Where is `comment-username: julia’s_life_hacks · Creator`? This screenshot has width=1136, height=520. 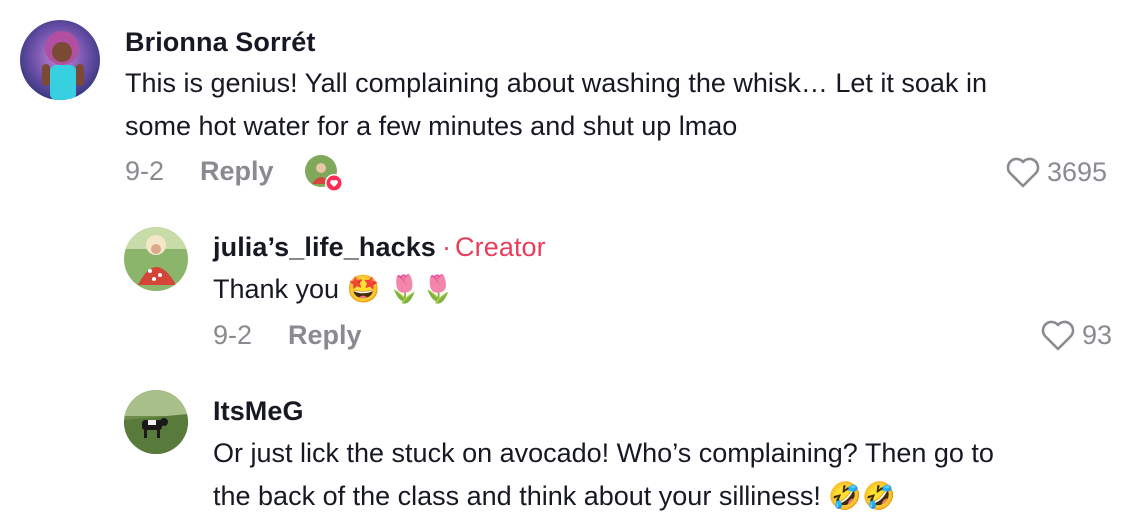
comment-username: julia’s_life_hacks · Creator is located at coordinates (379, 247).